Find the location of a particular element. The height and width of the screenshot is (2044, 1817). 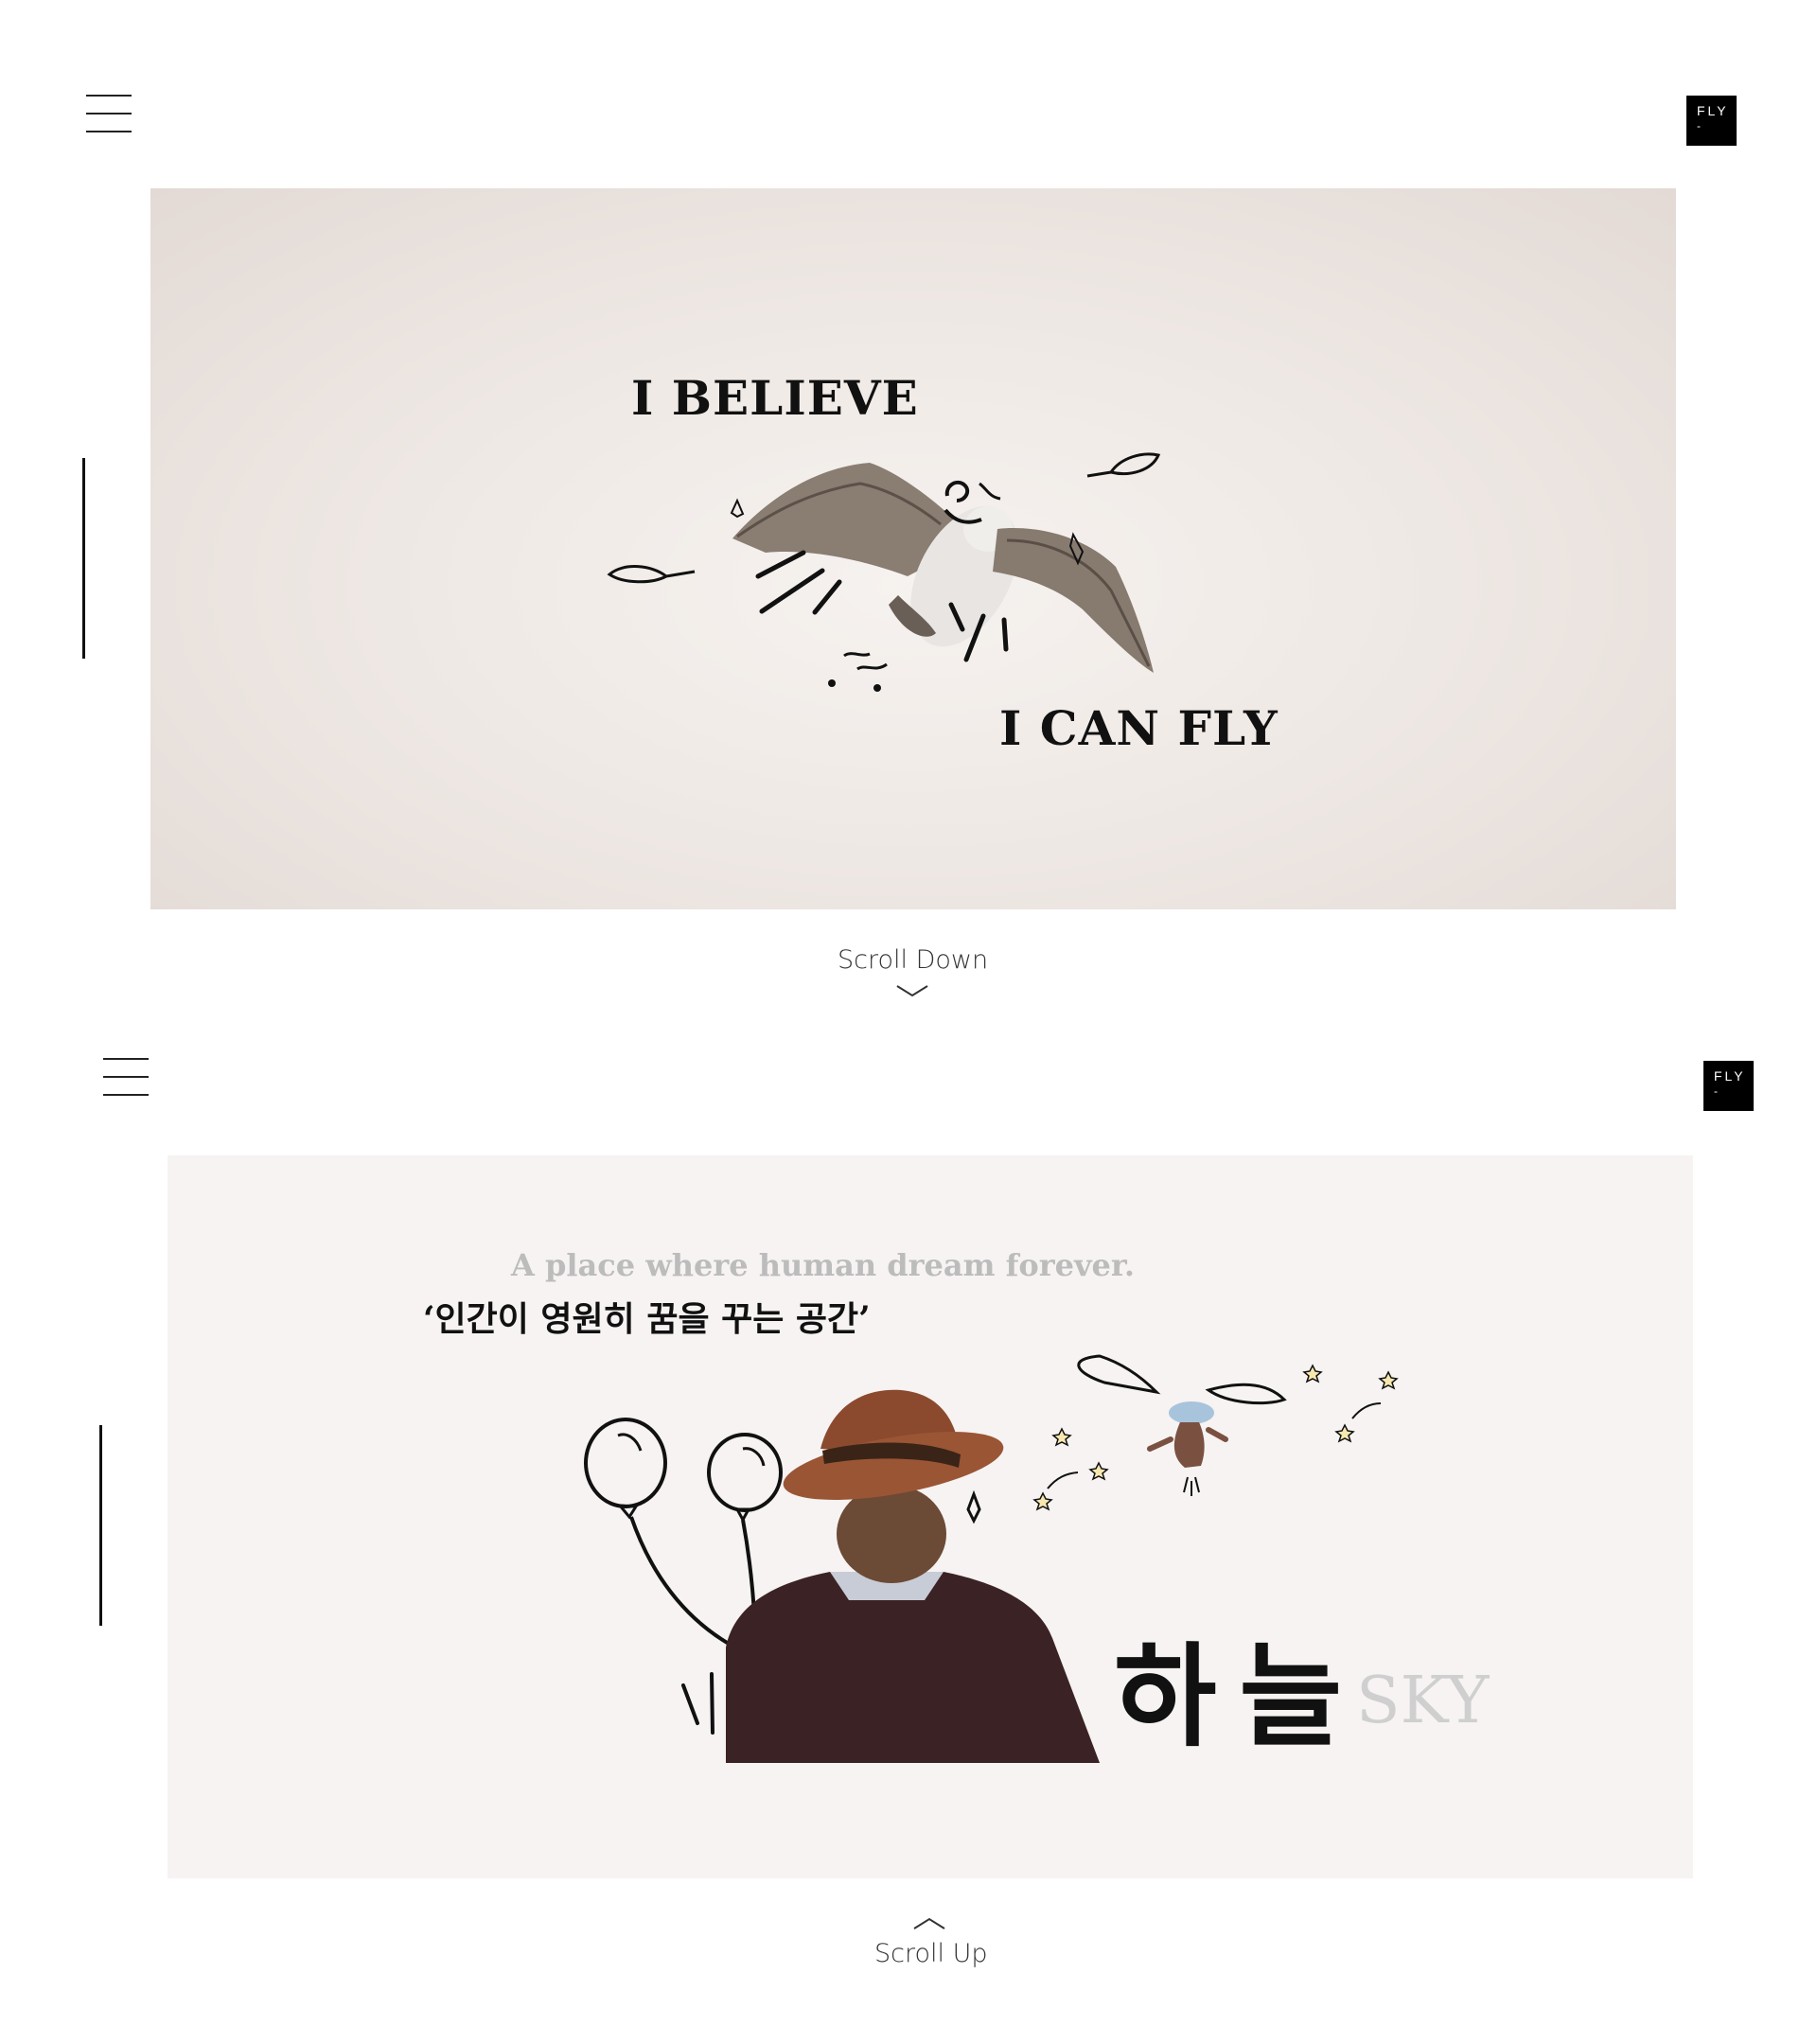

scroll-up-link: Scroll Up is located at coordinates (931, 1953).